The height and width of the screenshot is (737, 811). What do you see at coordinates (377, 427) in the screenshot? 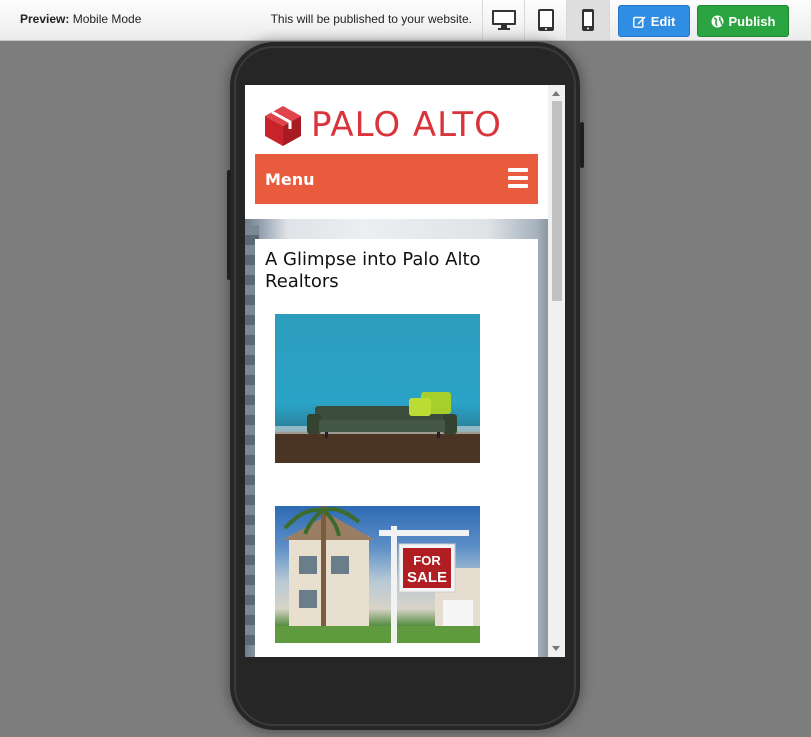
I see `sofa-illustration` at bounding box center [377, 427].